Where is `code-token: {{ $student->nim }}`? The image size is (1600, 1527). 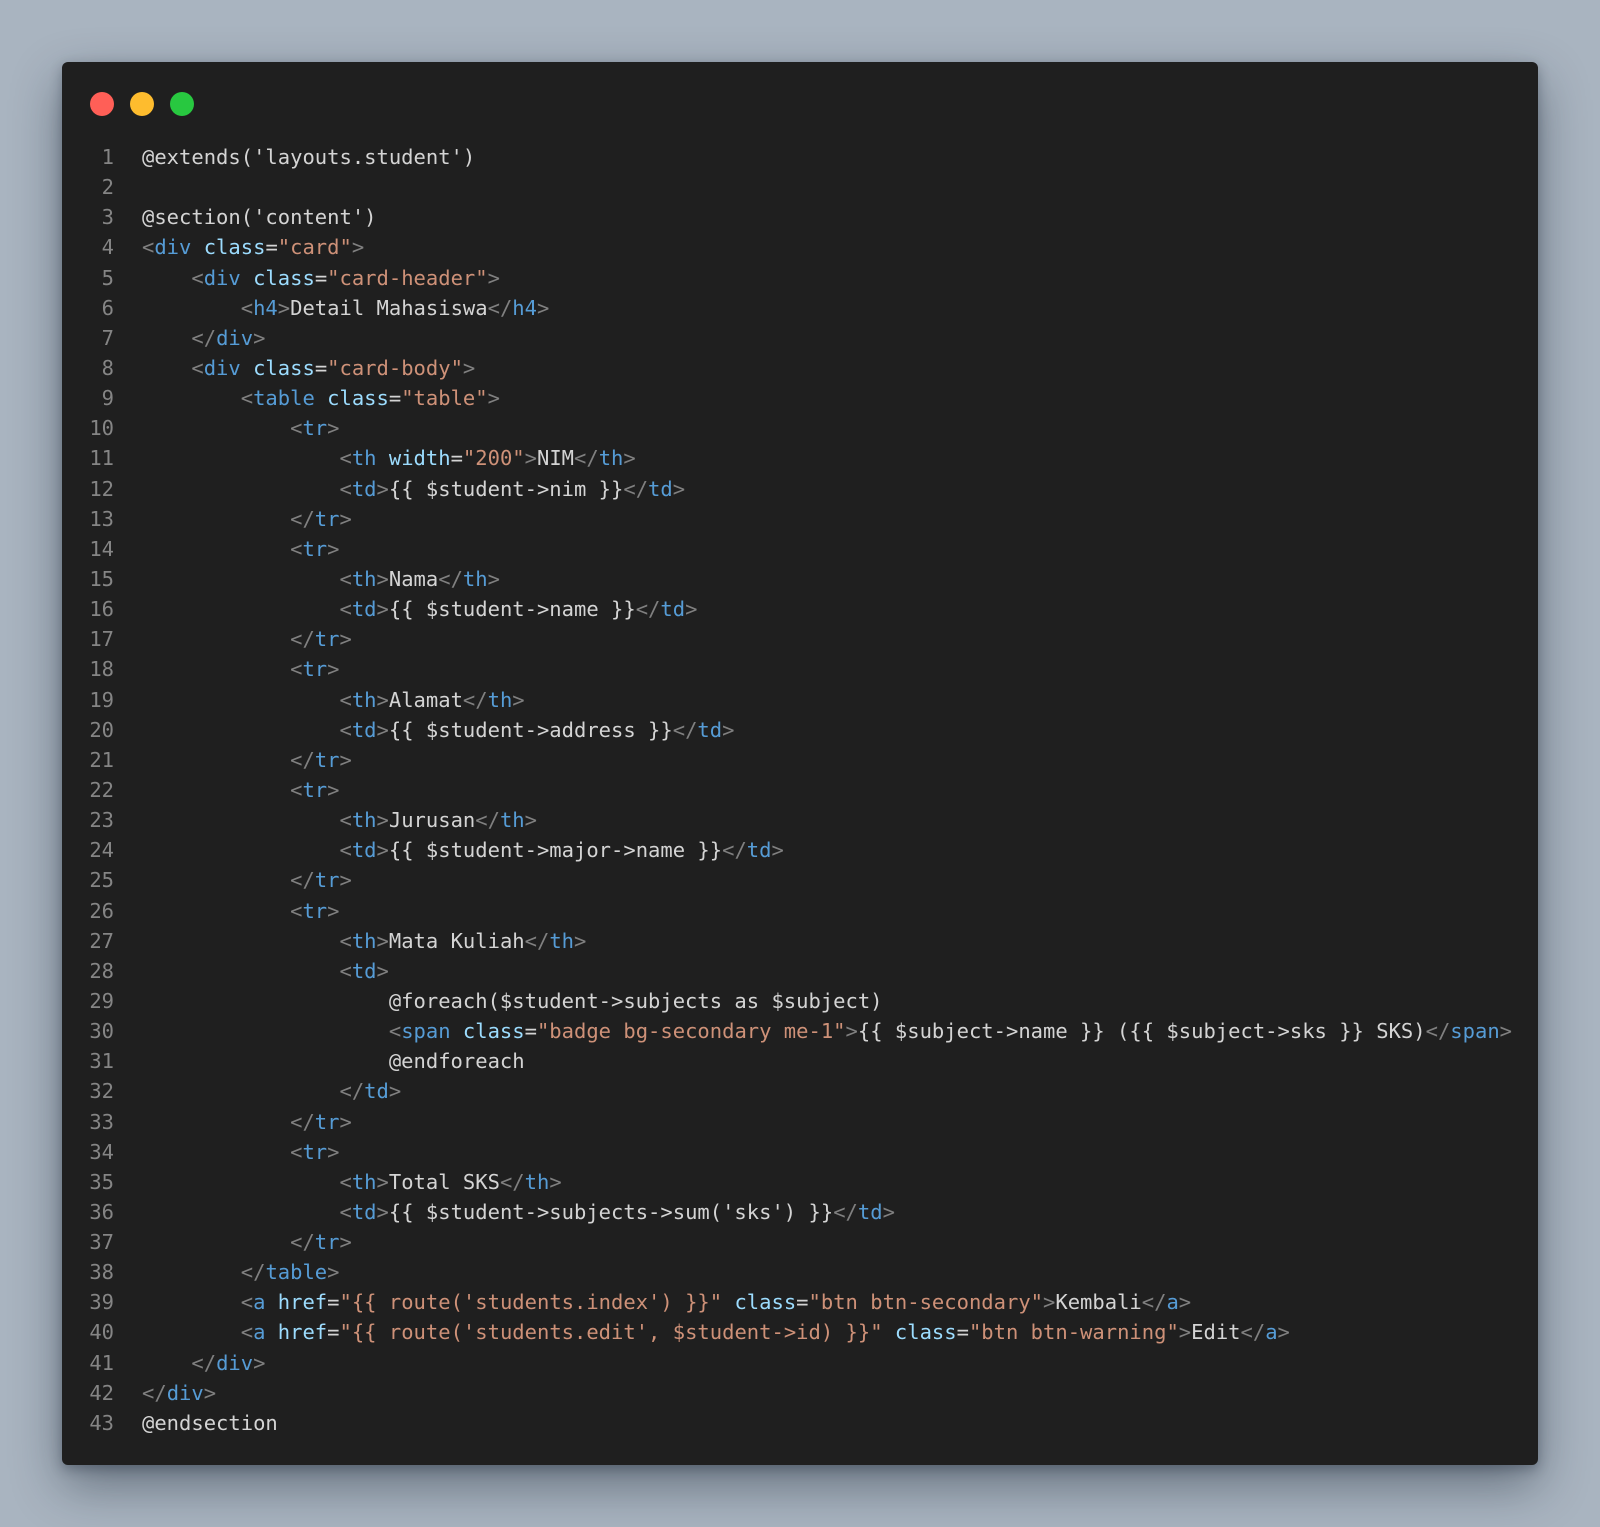
code-token: {{ $student->nim }} is located at coordinates (506, 488).